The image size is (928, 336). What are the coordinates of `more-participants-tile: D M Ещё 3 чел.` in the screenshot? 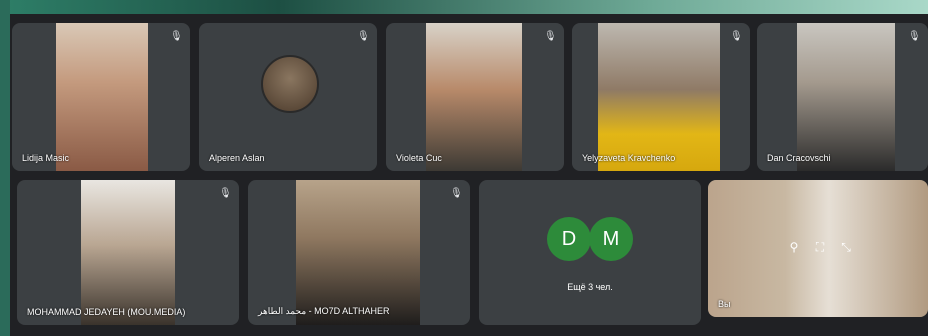 It's located at (590, 252).